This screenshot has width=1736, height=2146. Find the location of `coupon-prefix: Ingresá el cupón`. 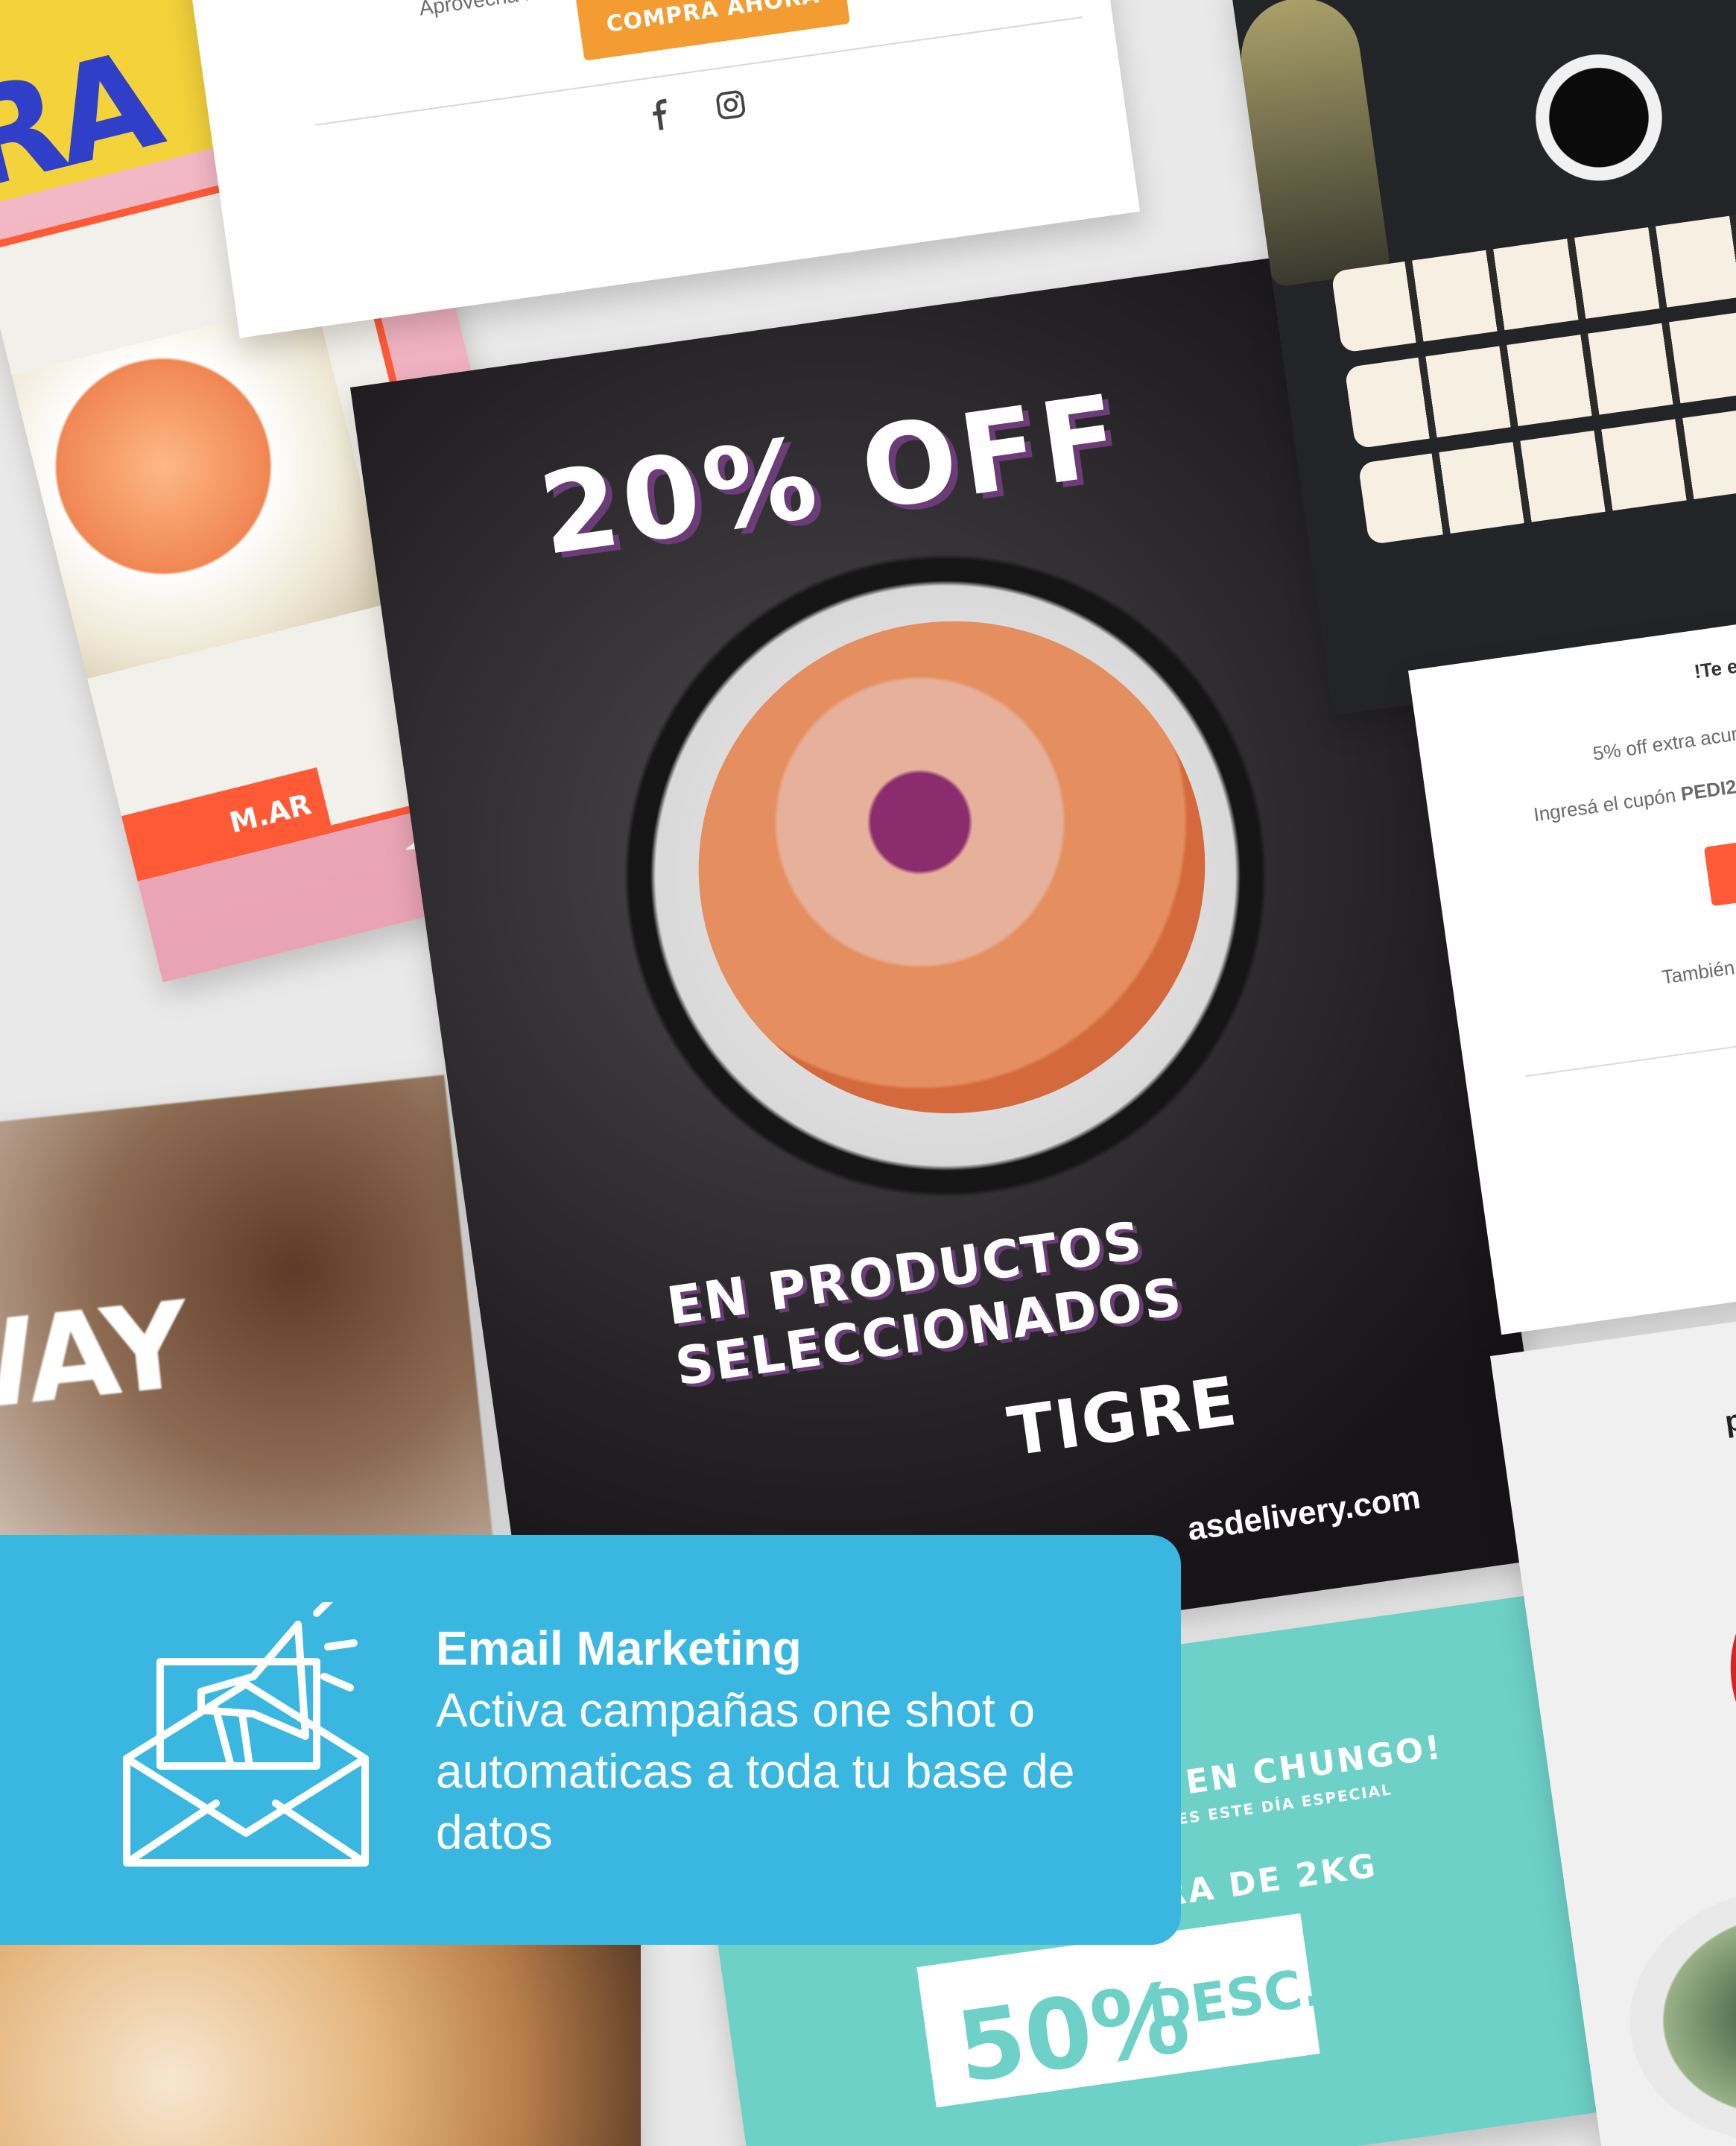

coupon-prefix: Ingresá el cupón is located at coordinates (1607, 804).